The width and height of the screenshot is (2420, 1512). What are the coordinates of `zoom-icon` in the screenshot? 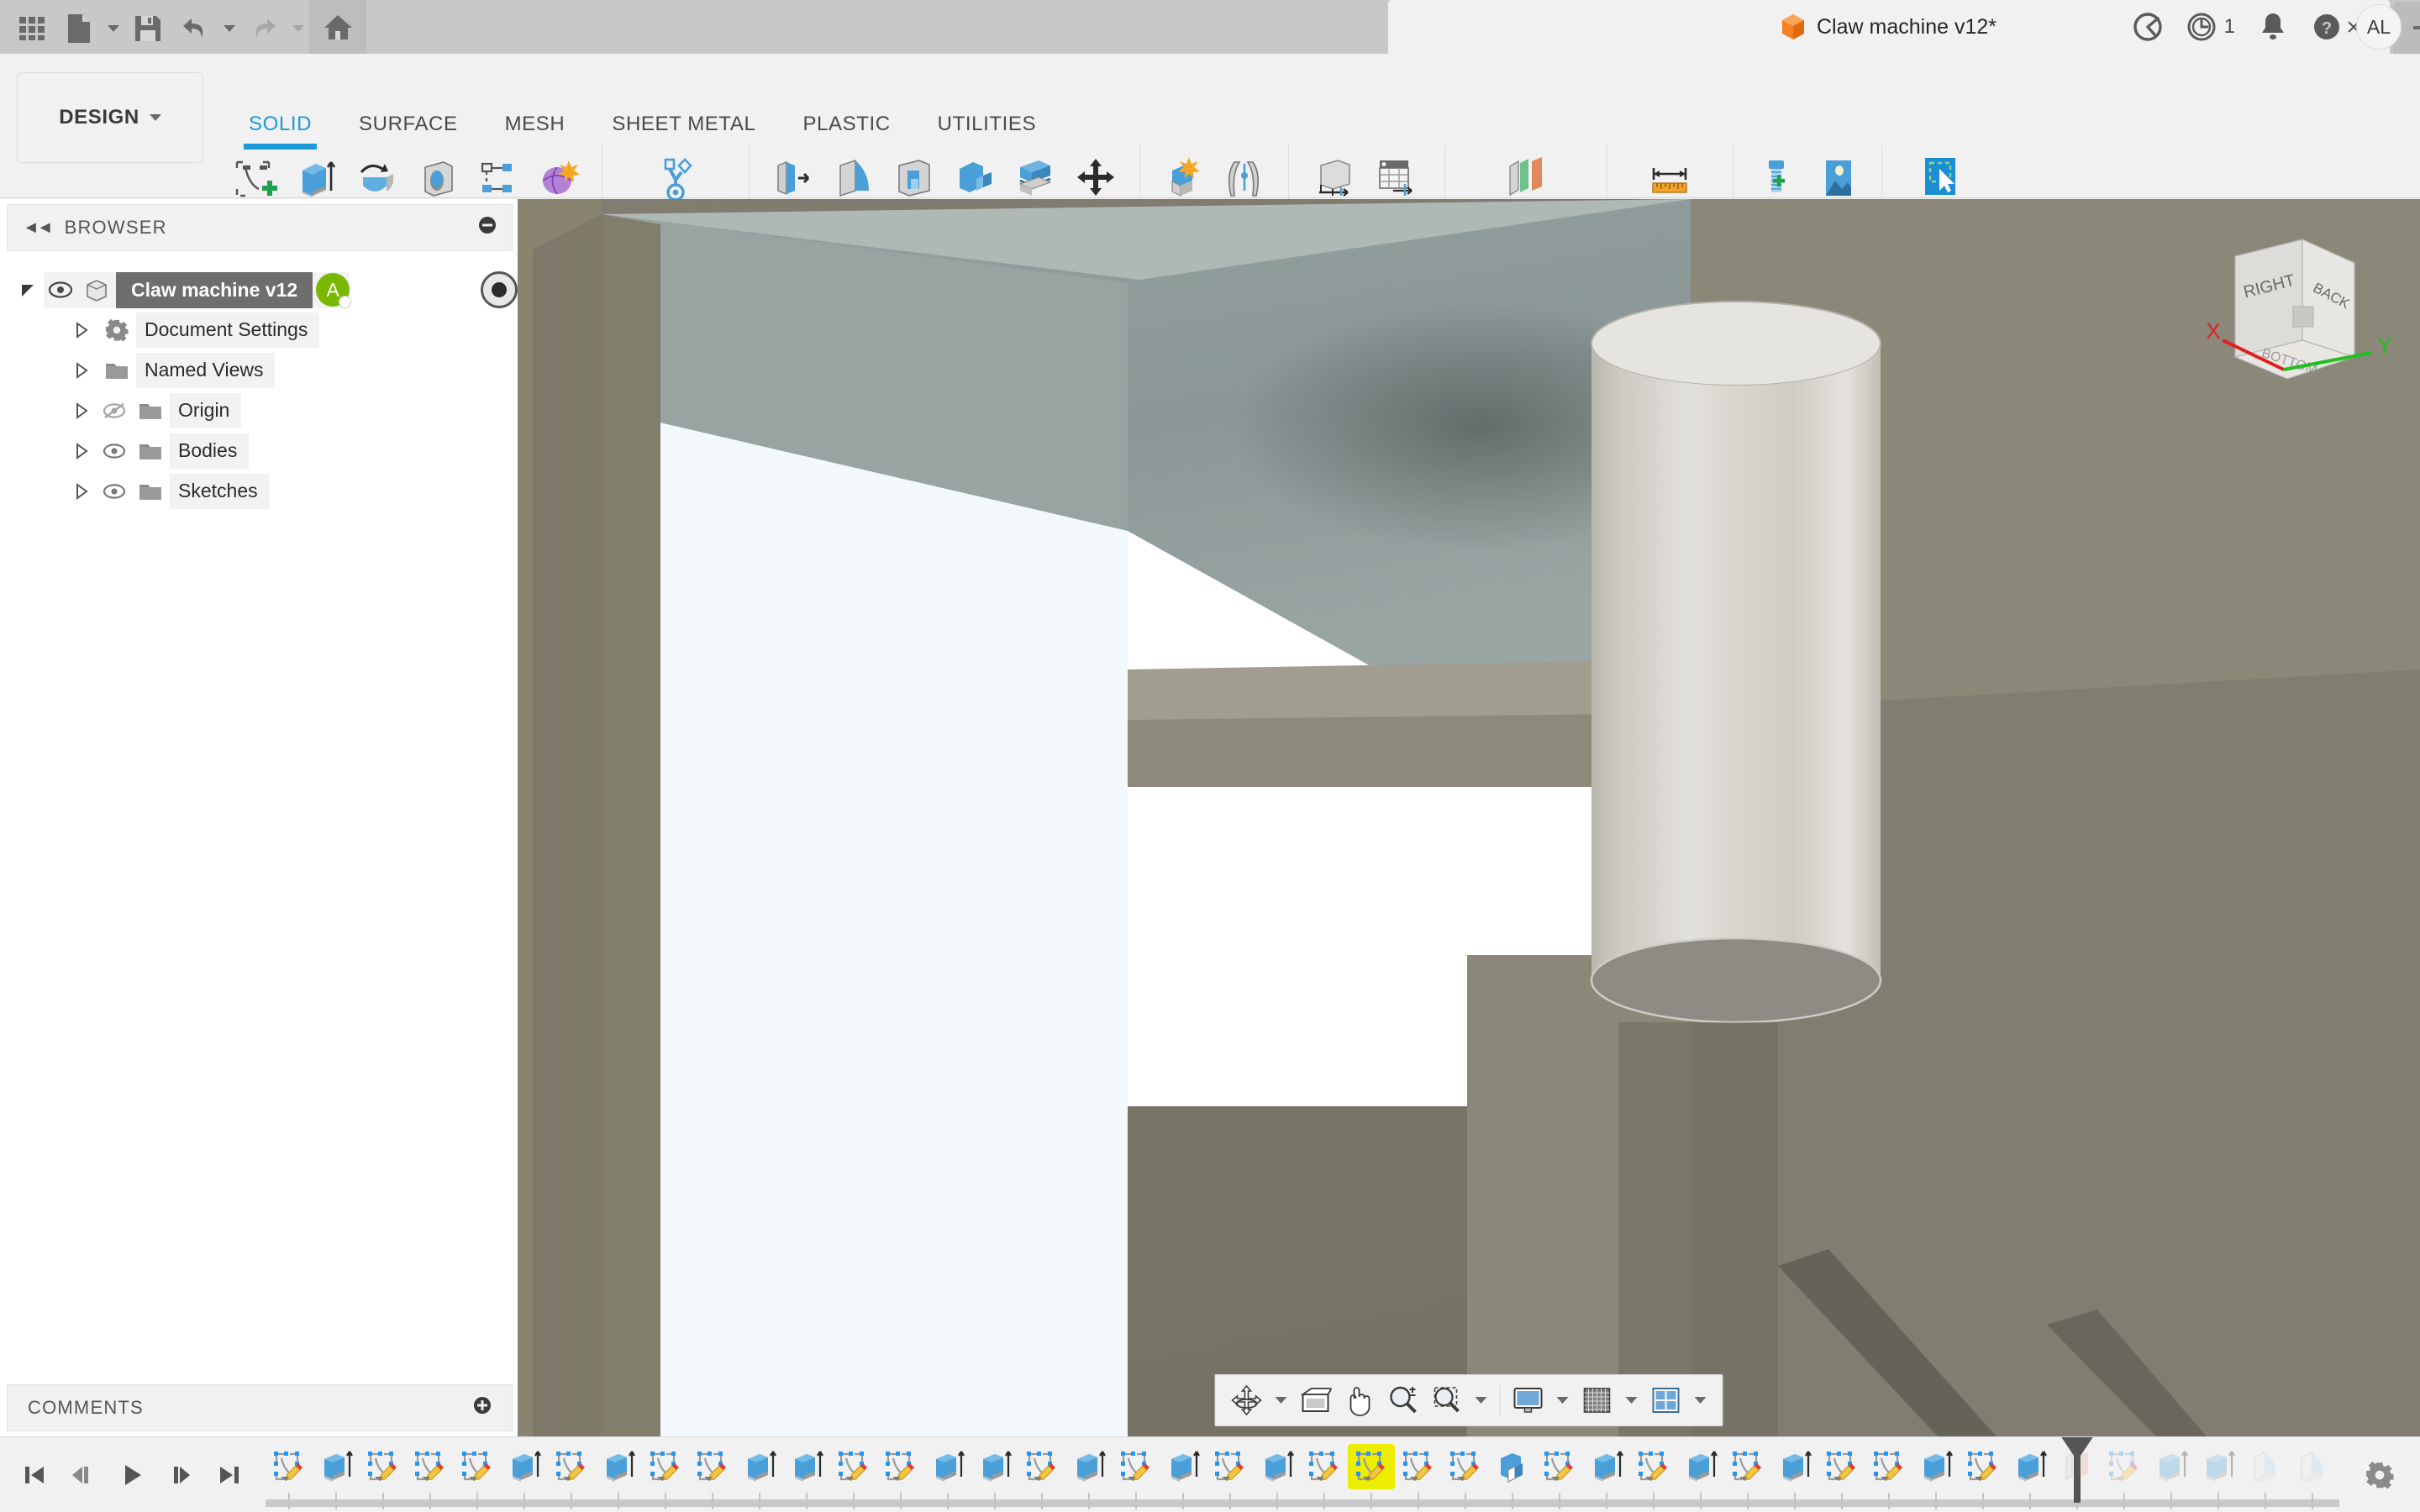 It's located at (1403, 1400).